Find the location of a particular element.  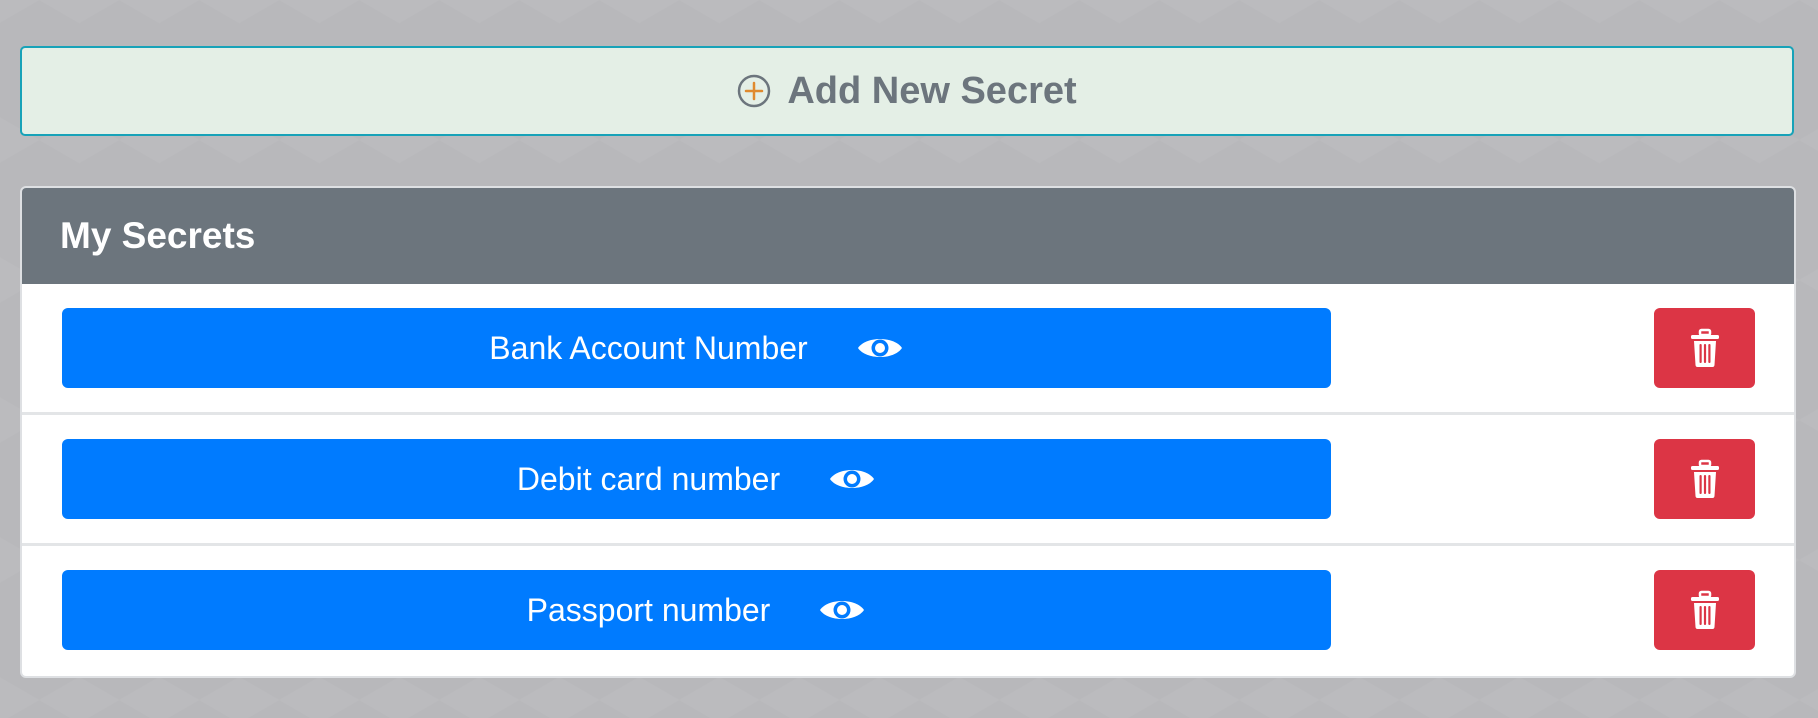

secret-reveal-button: Passport number is located at coordinates (696, 610).